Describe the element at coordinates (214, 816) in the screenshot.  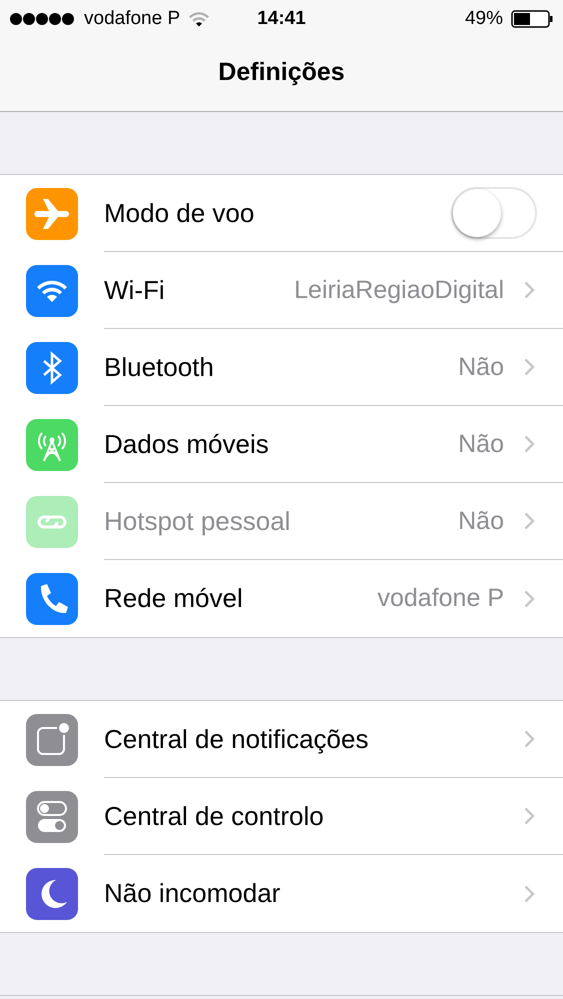
I see `row-label: Central de controlo` at that location.